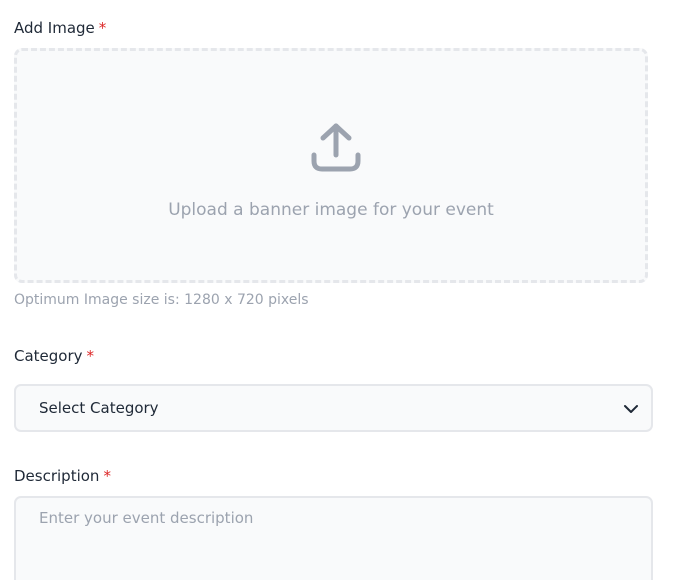  I want to click on upload-icon, so click(336, 147).